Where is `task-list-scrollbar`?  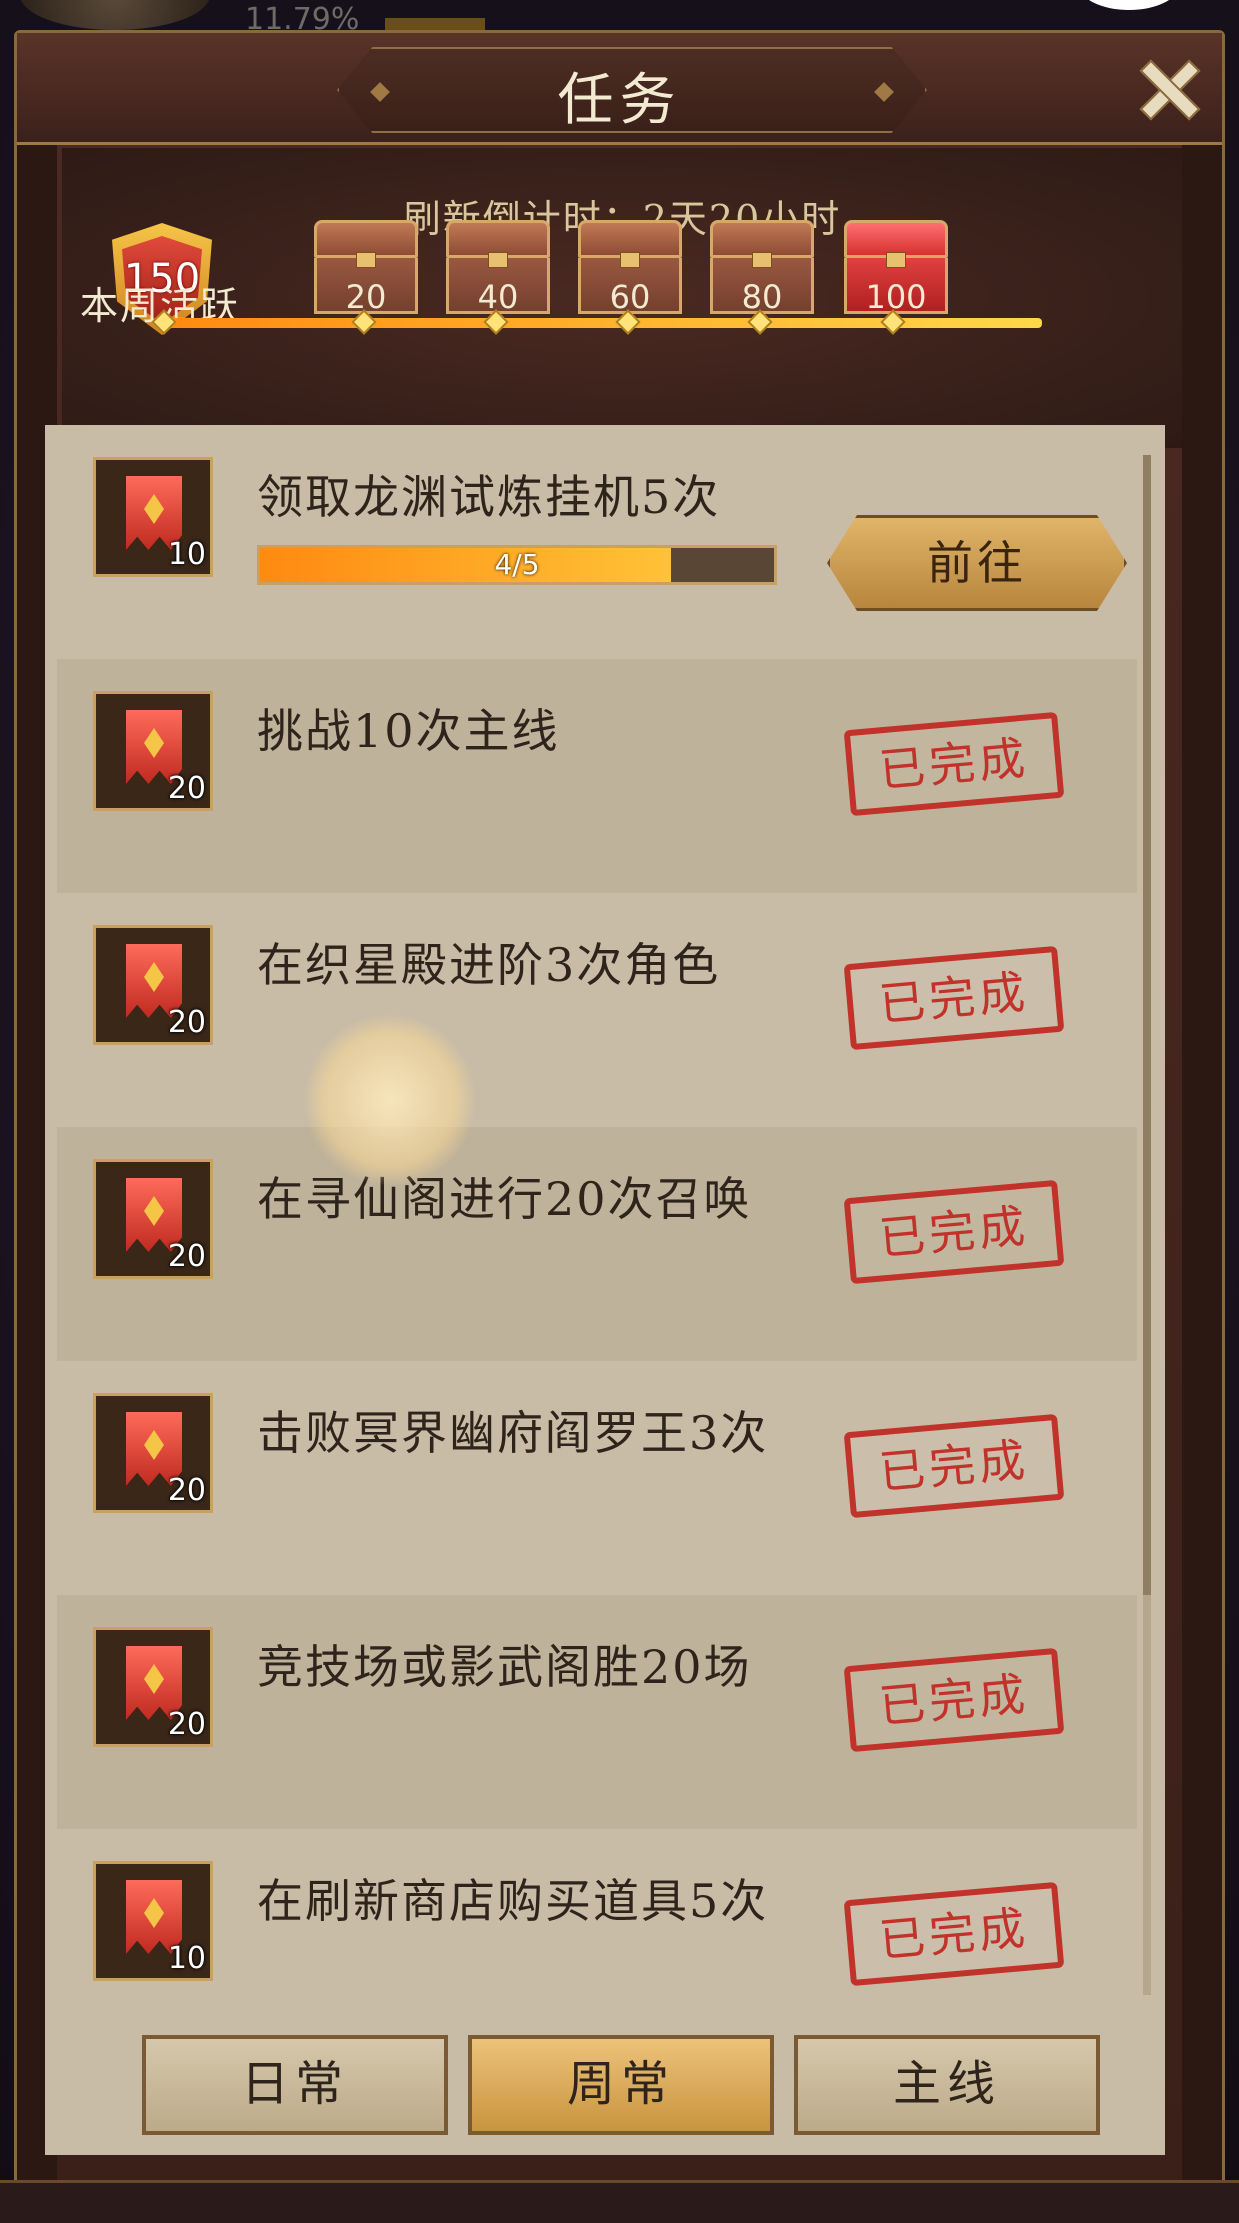 task-list-scrollbar is located at coordinates (1147, 1225).